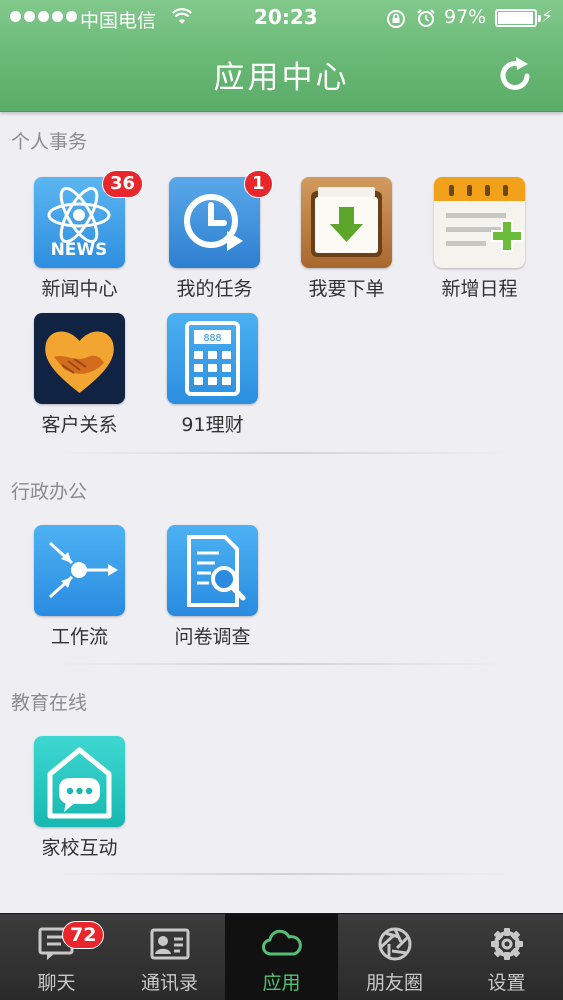 The height and width of the screenshot is (1000, 563). What do you see at coordinates (479, 289) in the screenshot?
I see `app-label: 新增日程` at bounding box center [479, 289].